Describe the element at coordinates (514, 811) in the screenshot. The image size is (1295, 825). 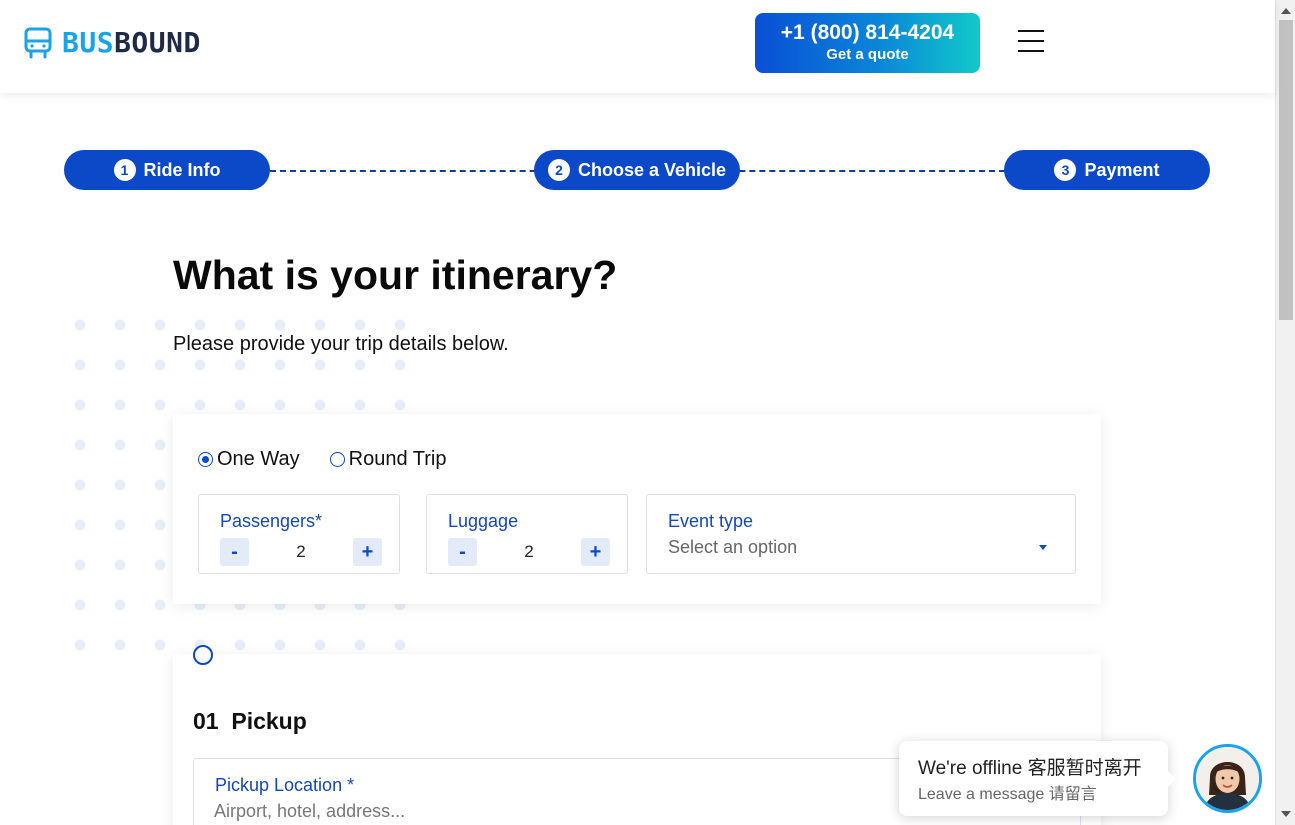
I see `pickup-location-input` at that location.